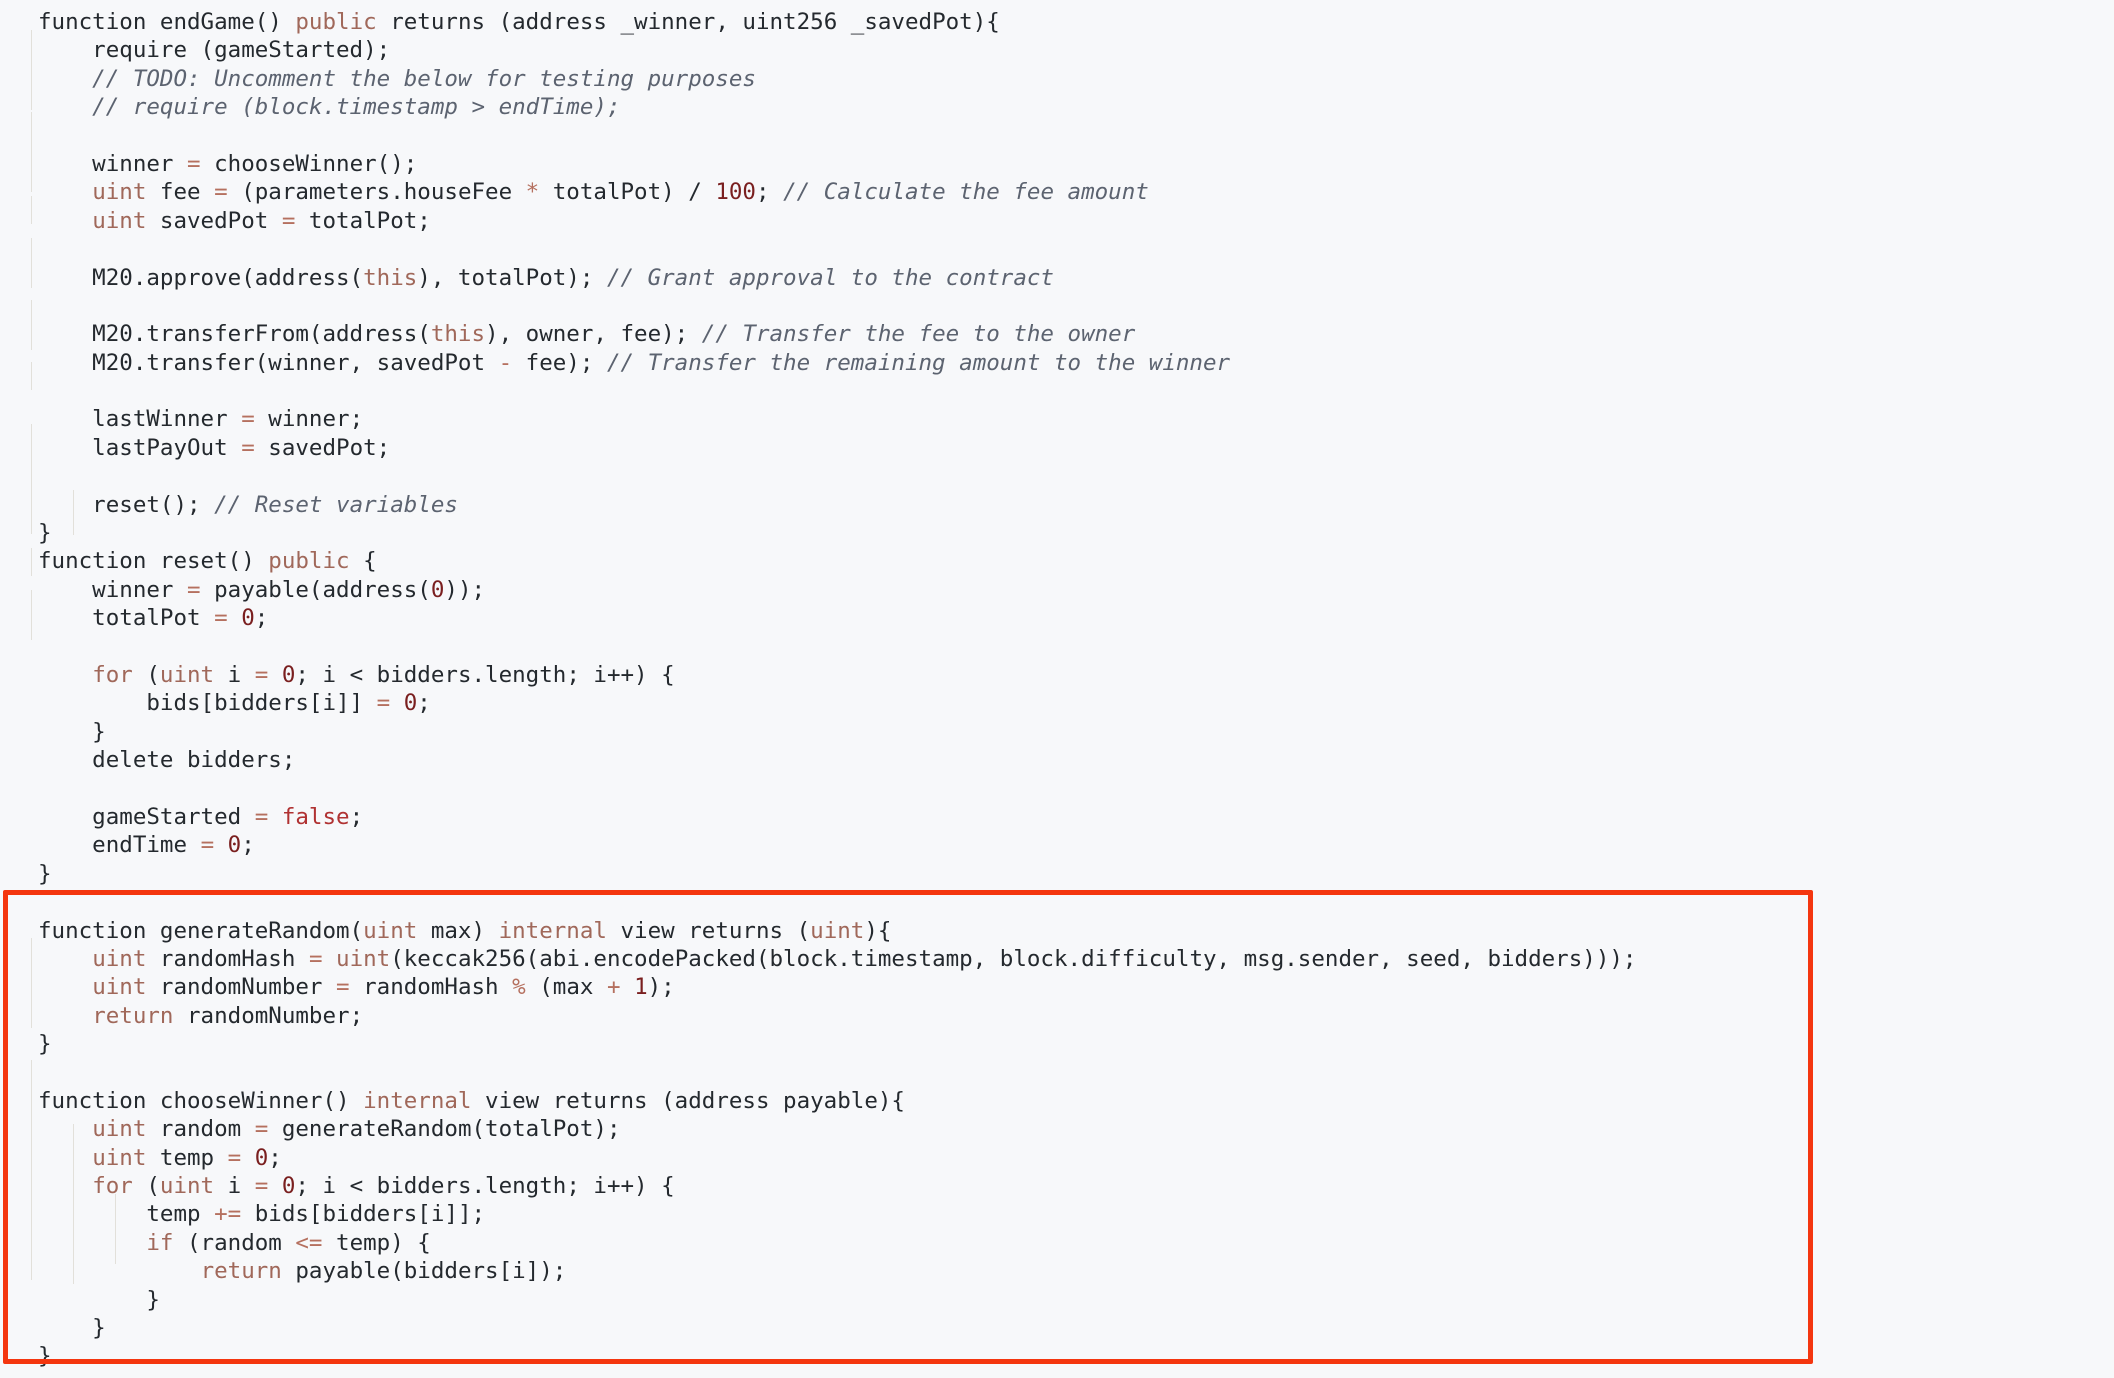 The width and height of the screenshot is (2114, 1378). What do you see at coordinates (322, 447) in the screenshot?
I see `code-token-plain: savedPot;` at bounding box center [322, 447].